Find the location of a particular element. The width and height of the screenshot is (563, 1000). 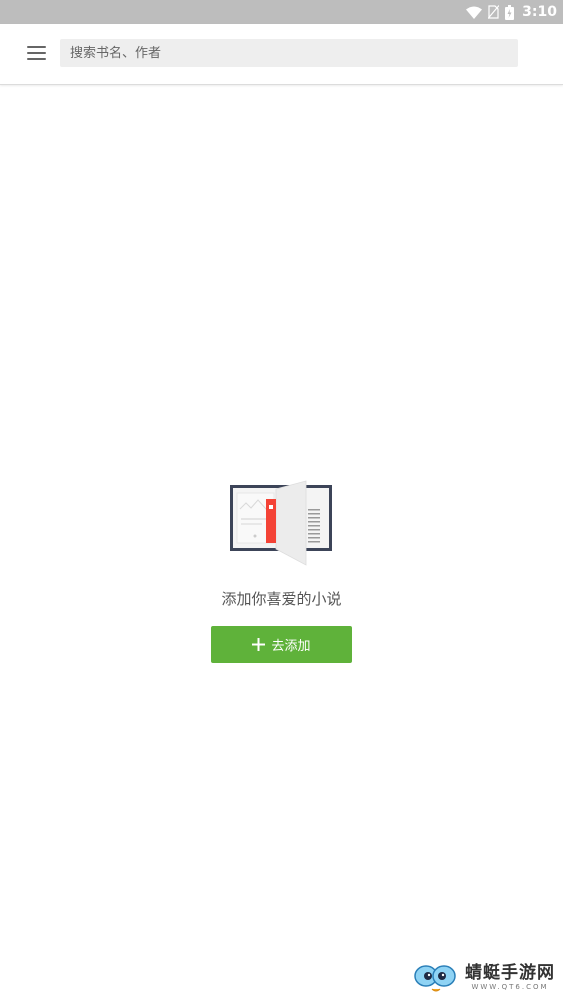

plus-icon is located at coordinates (259, 644).